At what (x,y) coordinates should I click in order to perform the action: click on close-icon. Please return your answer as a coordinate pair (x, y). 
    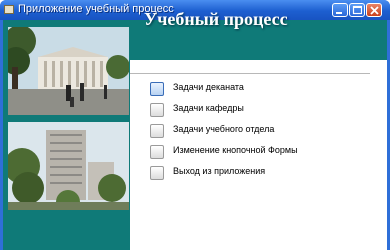
    Looking at the image, I should click on (374, 10).